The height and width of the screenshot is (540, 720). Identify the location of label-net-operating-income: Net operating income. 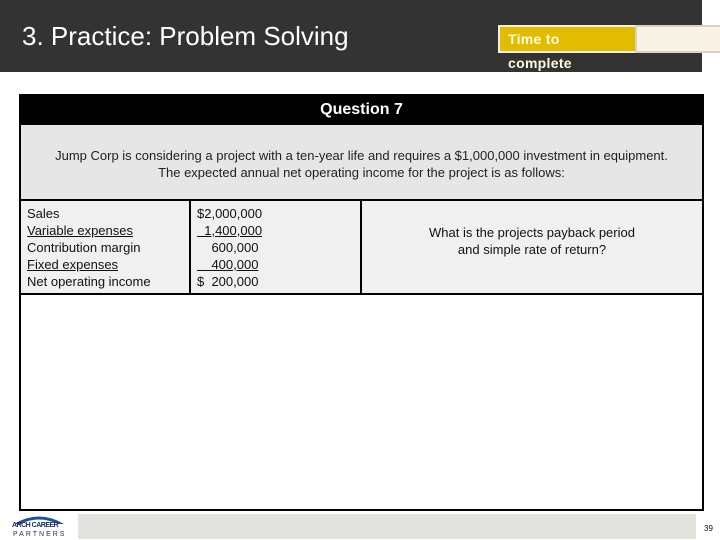
(89, 281).